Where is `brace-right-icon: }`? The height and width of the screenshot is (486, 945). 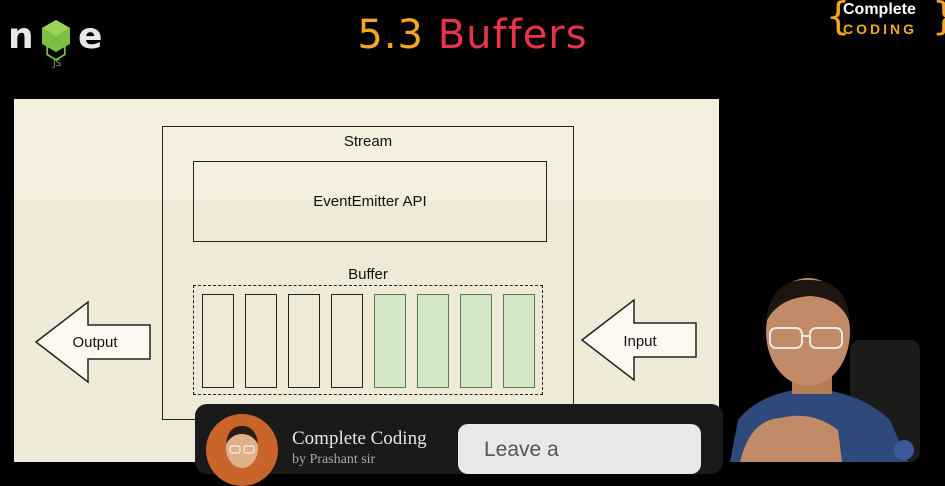
brace-right-icon: } is located at coordinates (938, 19).